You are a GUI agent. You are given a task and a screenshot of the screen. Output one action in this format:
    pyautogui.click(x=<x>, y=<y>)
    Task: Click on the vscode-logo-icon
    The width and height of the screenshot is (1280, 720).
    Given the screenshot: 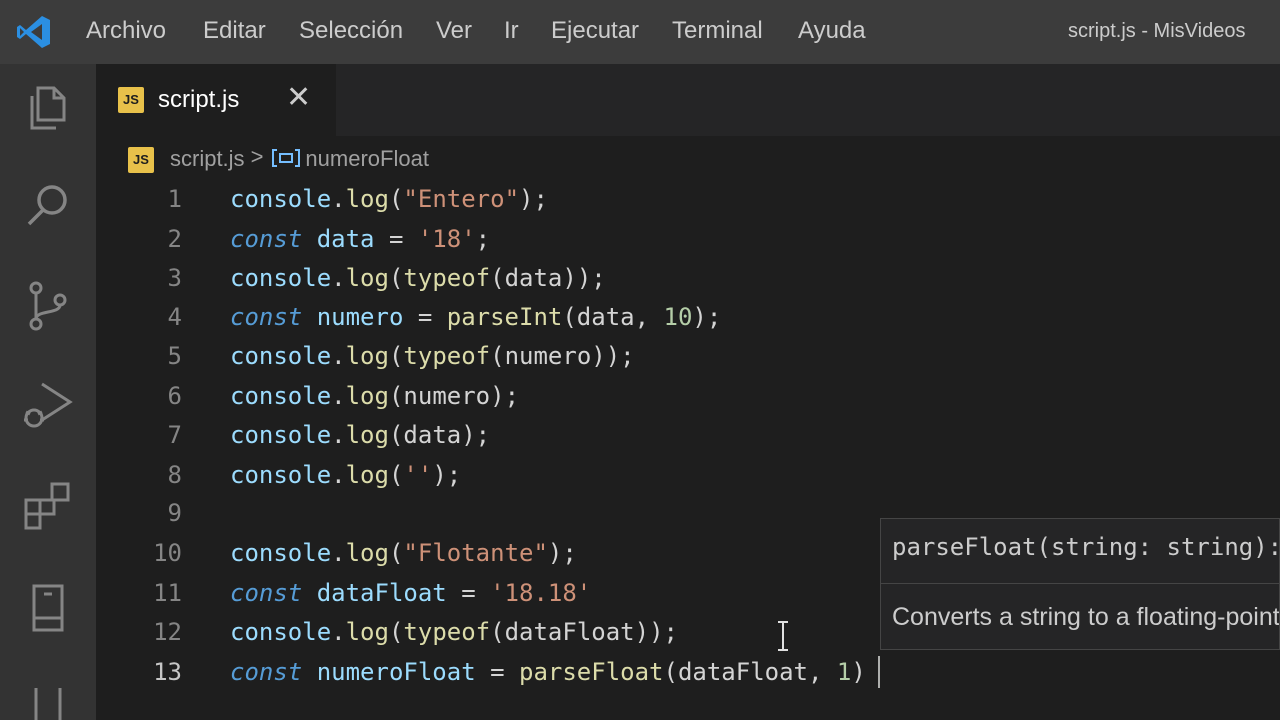 What is the action you would take?
    pyautogui.click(x=33, y=32)
    